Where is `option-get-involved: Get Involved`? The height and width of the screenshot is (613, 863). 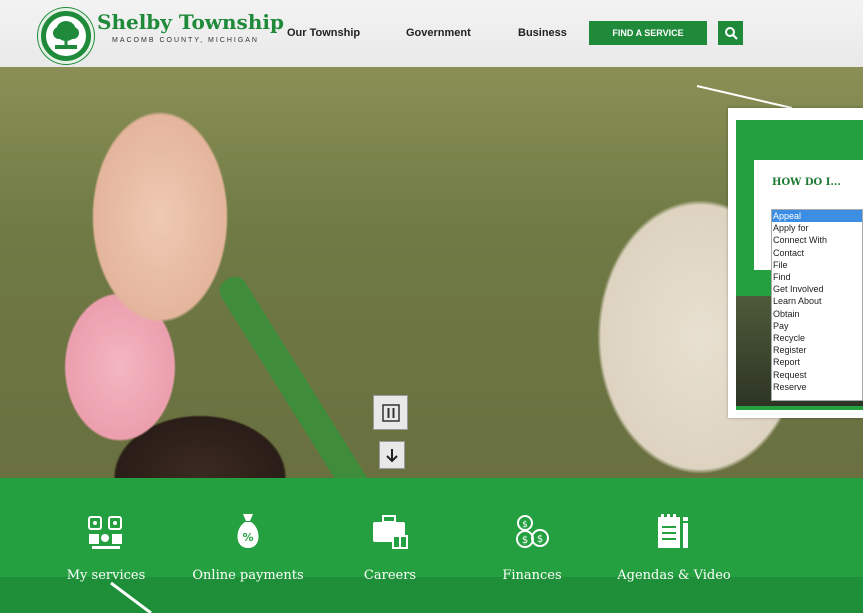
option-get-involved: Get Involved is located at coordinates (817, 289).